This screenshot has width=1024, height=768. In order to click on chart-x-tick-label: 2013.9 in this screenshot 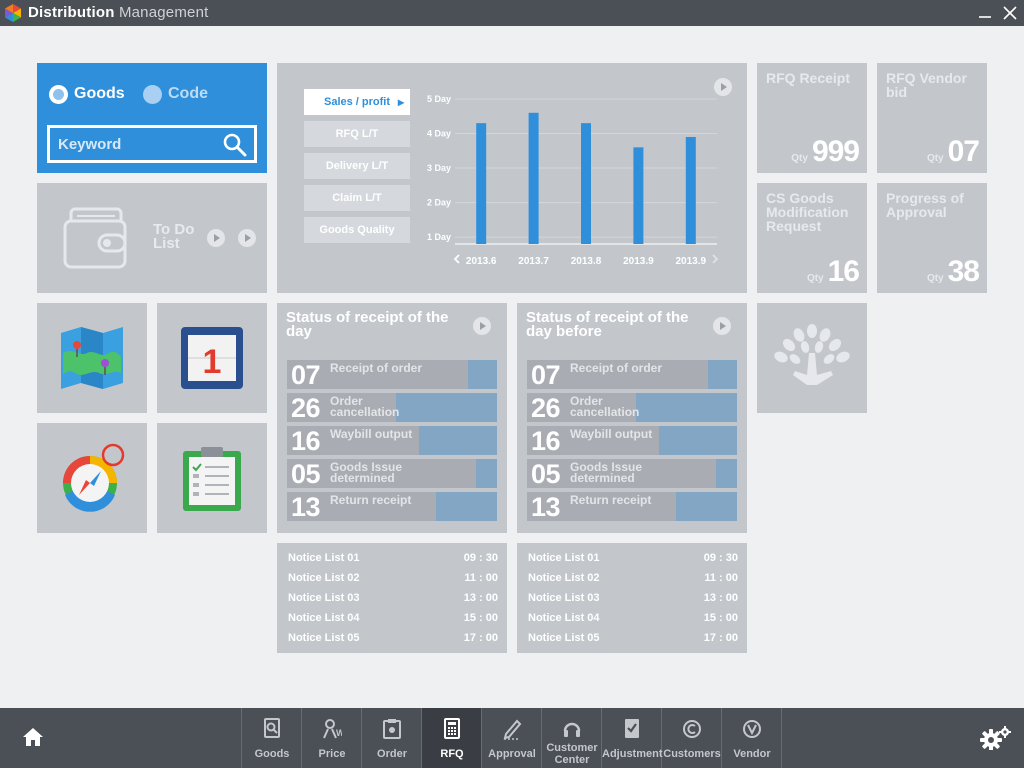, I will do `click(691, 261)`.